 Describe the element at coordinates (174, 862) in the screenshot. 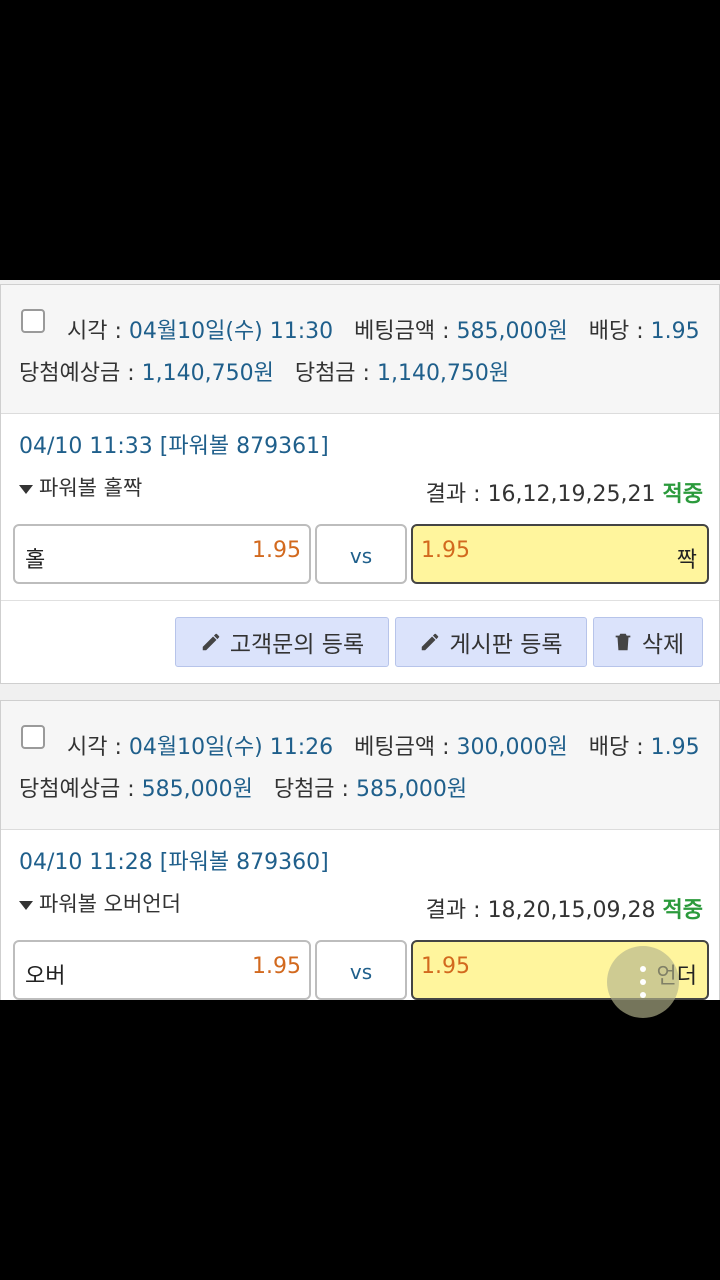

I see `game-time: 04/10 11:28 [파워볼 879360]` at that location.